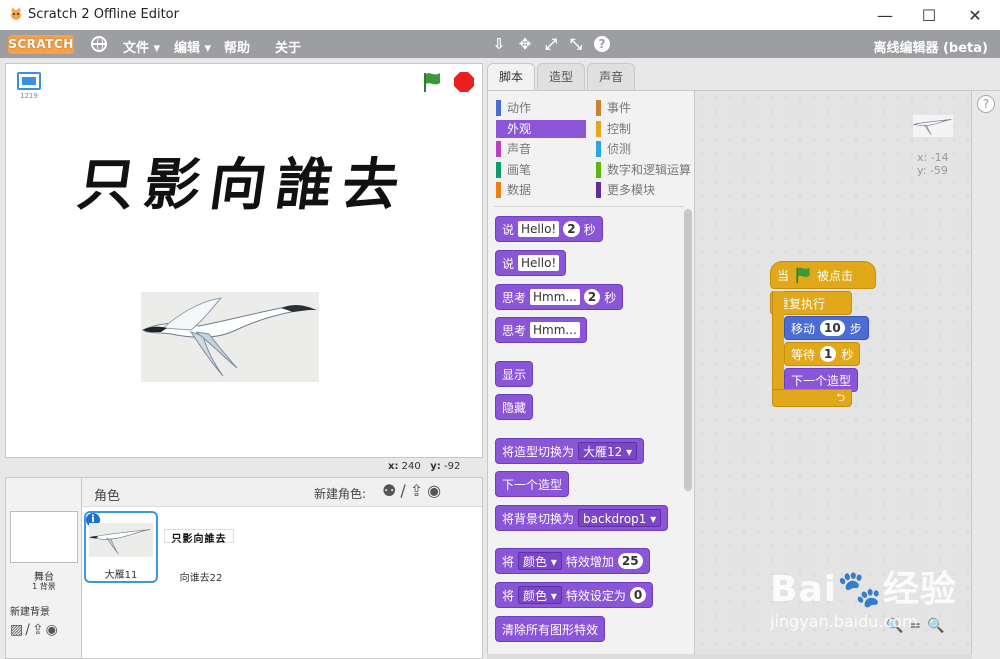 This screenshot has height=659, width=1000. Describe the element at coordinates (413, 490) in the screenshot. I see `new-sprite-icons: ⚉/⇪◉` at that location.